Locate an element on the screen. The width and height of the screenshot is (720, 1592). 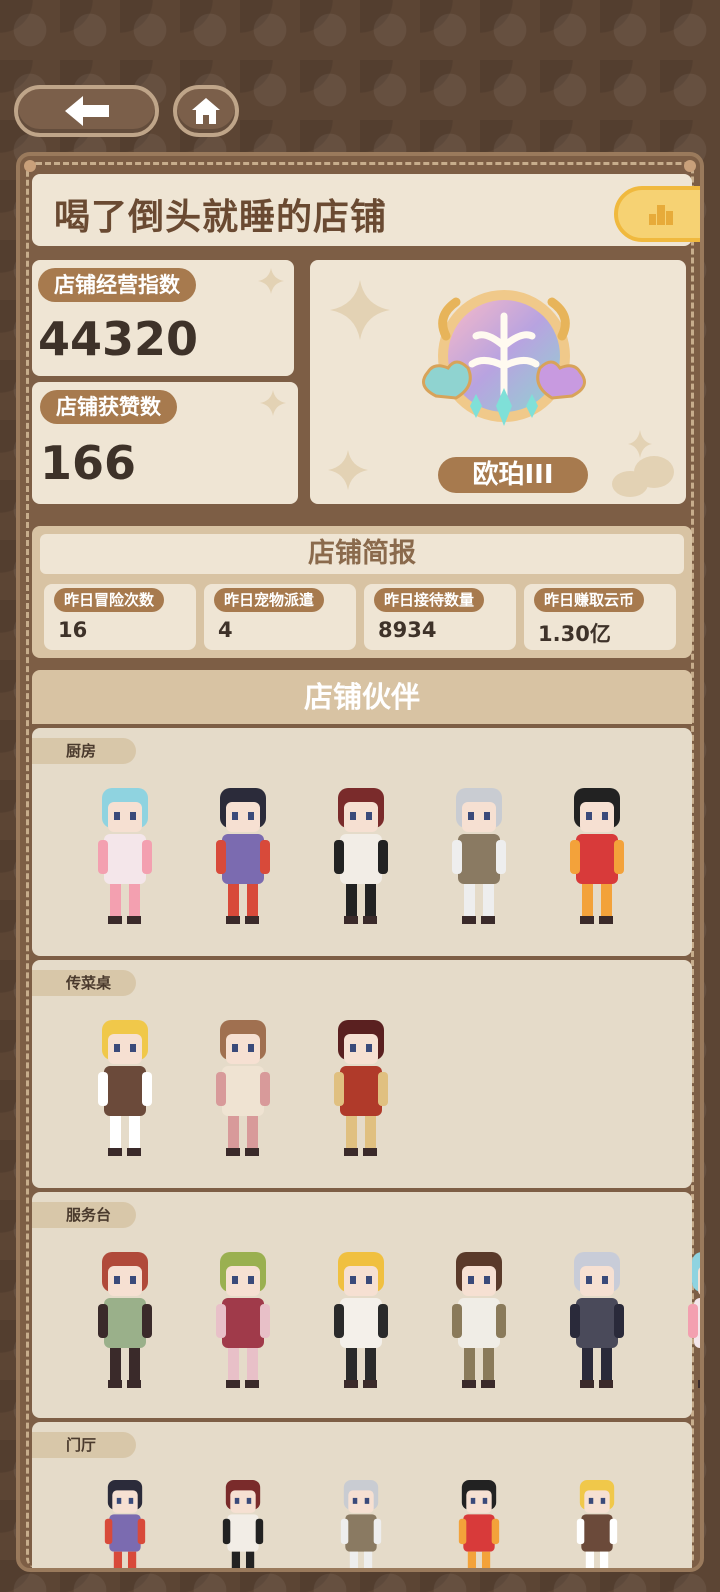
likes-value: 166 is located at coordinates (88, 463).